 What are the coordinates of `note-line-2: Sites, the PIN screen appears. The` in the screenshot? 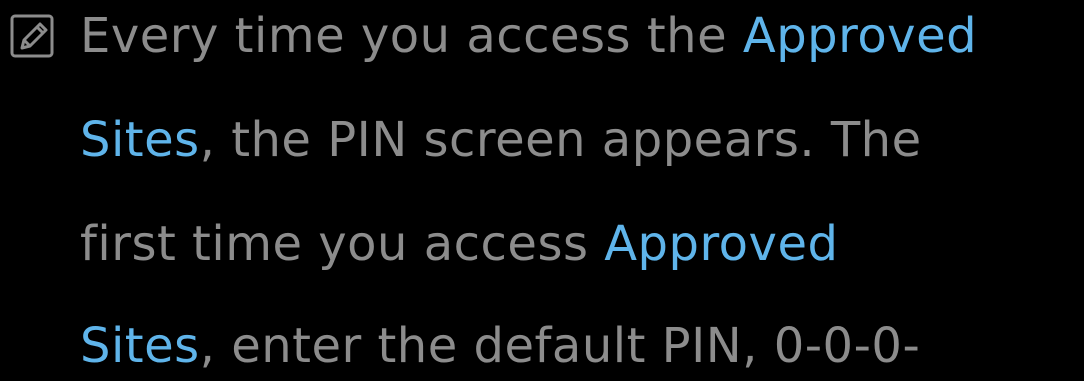 It's located at (501, 140).